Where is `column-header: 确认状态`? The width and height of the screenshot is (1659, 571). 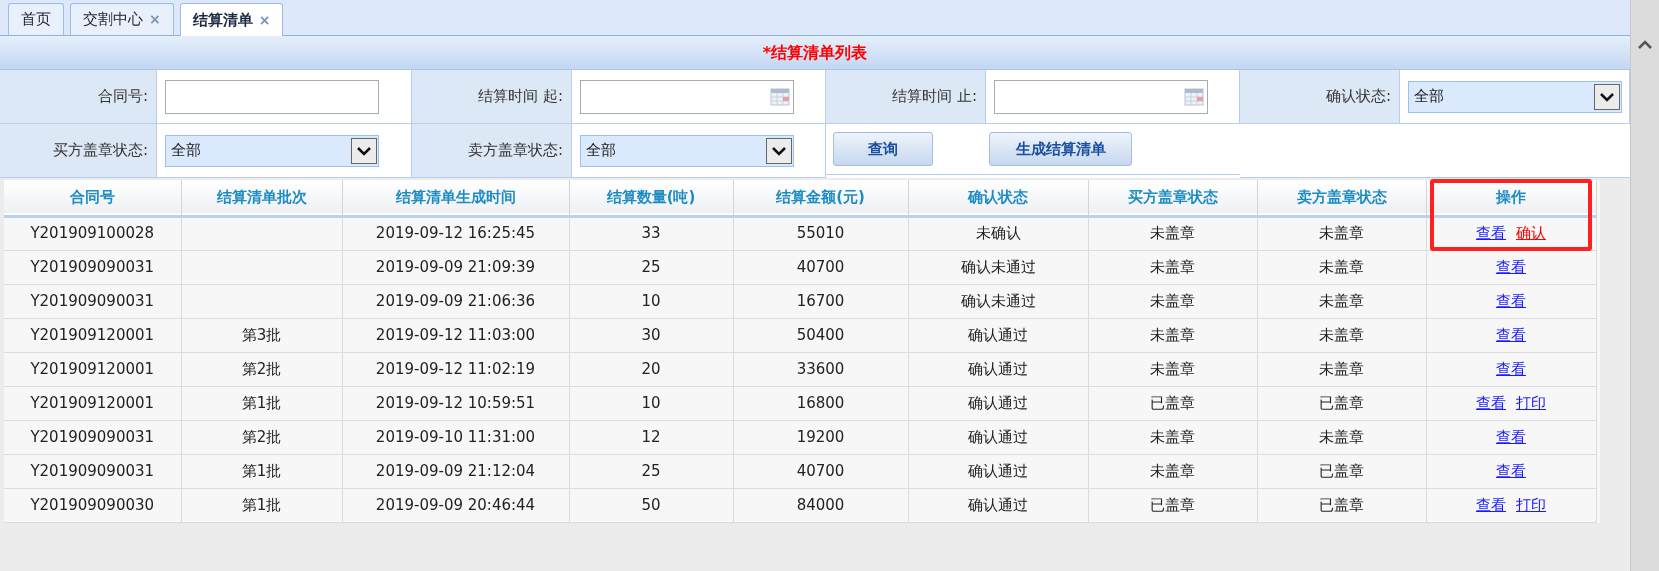 column-header: 确认状态 is located at coordinates (998, 197).